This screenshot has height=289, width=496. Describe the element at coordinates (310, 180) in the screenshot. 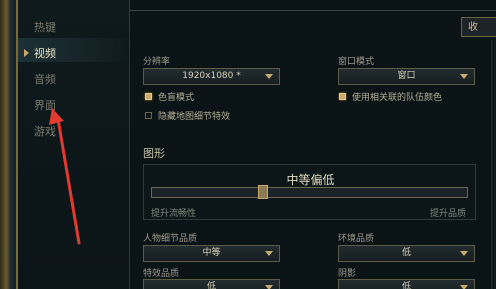

I see `graphics-preset-label: 中等偏低` at that location.